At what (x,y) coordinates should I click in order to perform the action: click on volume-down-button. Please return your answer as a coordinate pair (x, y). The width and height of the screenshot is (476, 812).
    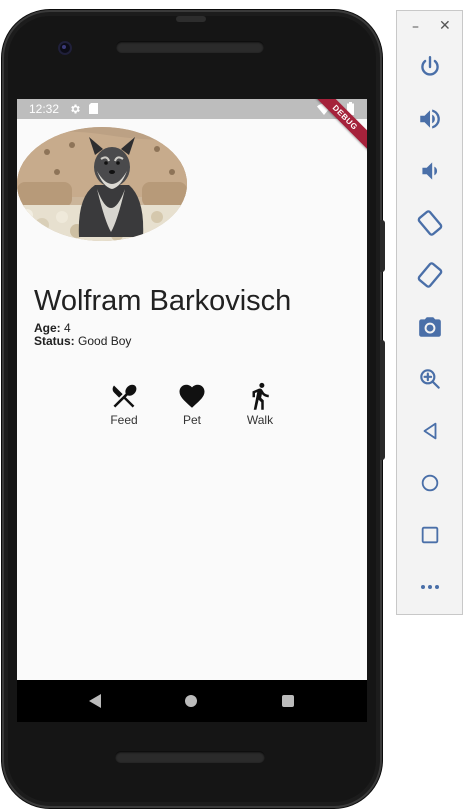
    Looking at the image, I should click on (430, 171).